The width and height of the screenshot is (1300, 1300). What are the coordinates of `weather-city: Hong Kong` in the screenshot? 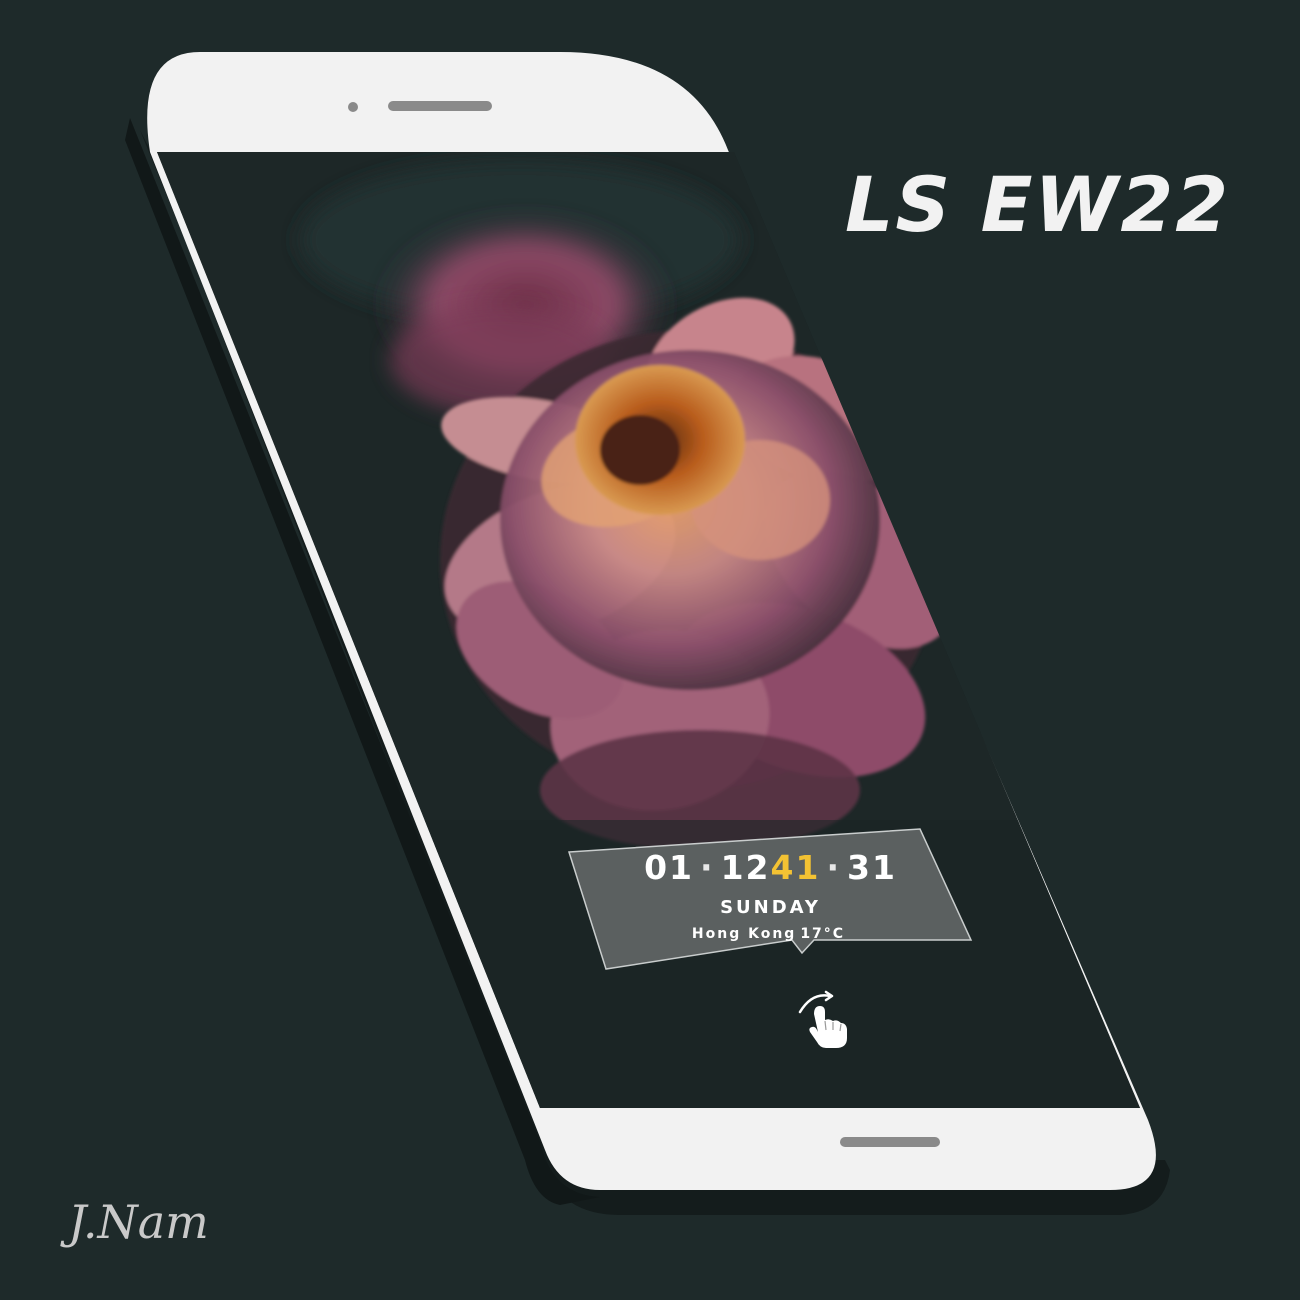 It's located at (744, 934).